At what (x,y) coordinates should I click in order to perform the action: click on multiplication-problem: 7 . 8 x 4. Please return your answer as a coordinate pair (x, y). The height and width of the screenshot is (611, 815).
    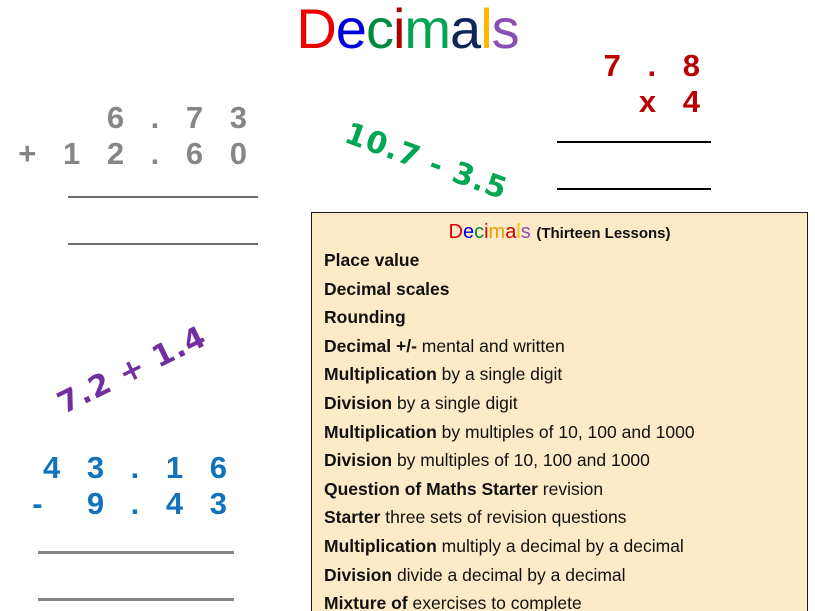
    Looking at the image, I should click on (622, 84).